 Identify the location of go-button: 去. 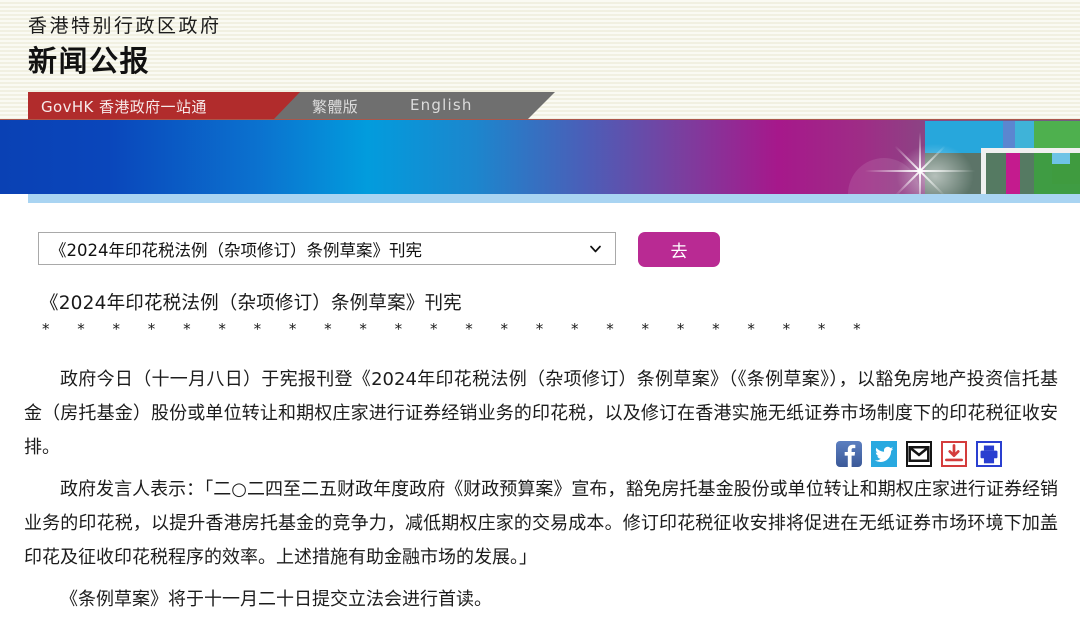
(679, 249).